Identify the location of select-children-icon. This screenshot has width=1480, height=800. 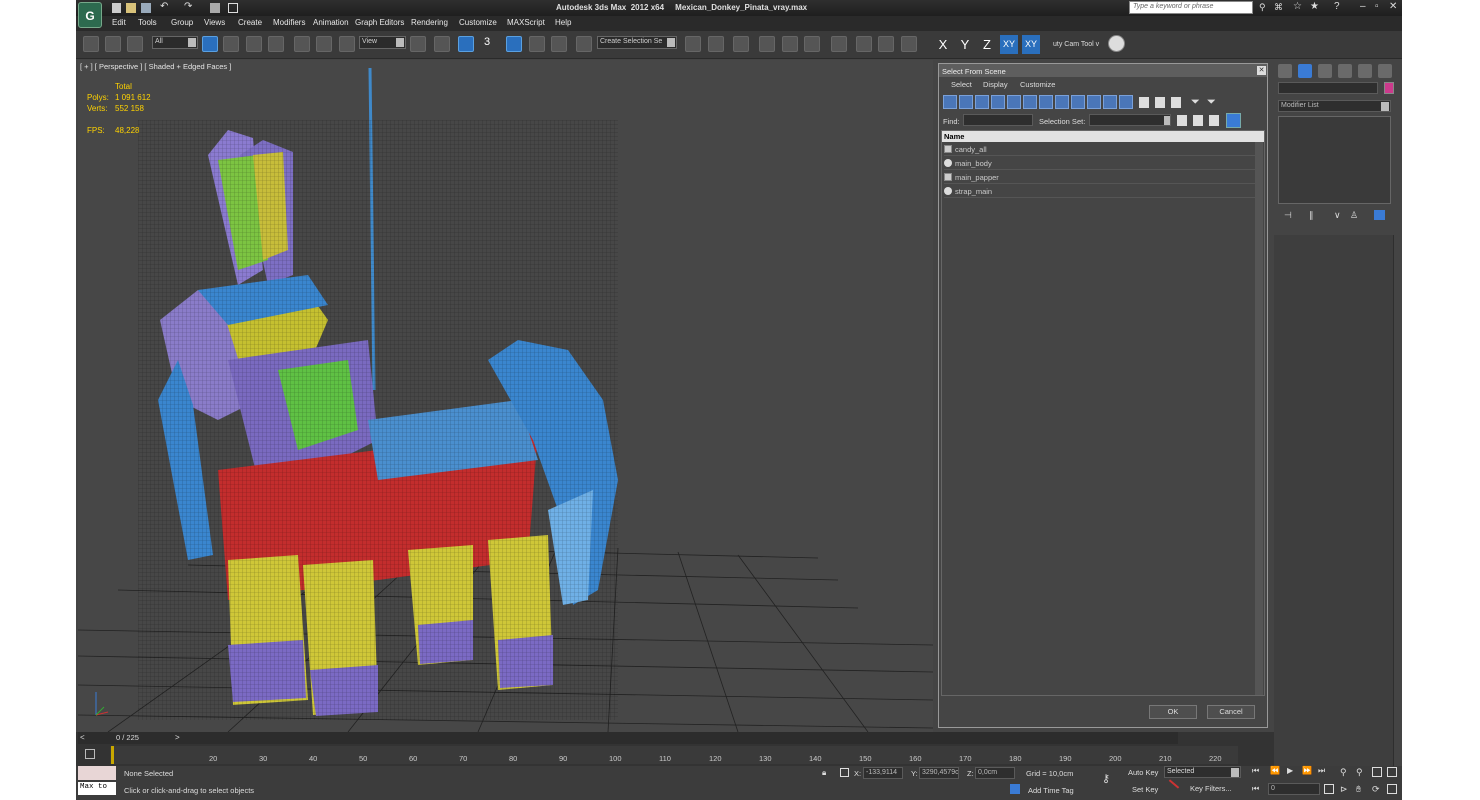
(1214, 120).